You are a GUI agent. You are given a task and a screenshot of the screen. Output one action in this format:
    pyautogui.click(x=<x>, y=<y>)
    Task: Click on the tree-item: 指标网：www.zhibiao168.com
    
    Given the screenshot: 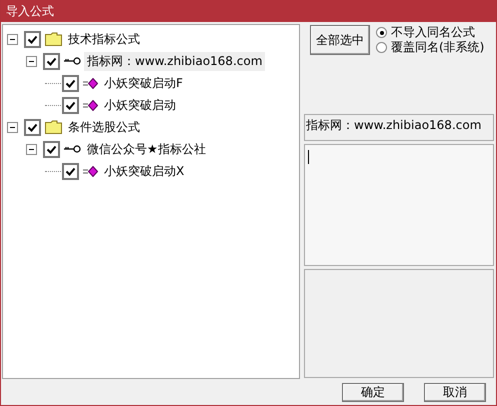 What is the action you would take?
    pyautogui.click(x=175, y=61)
    